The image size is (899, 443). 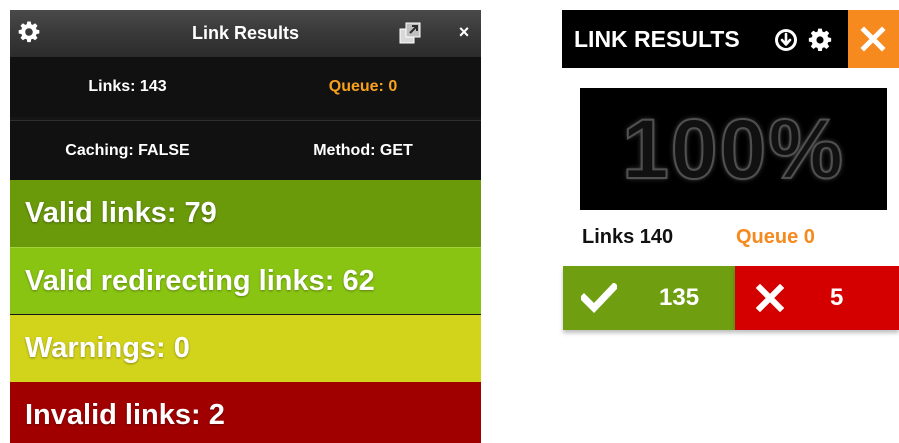 I want to click on popout-icon, so click(x=410, y=33).